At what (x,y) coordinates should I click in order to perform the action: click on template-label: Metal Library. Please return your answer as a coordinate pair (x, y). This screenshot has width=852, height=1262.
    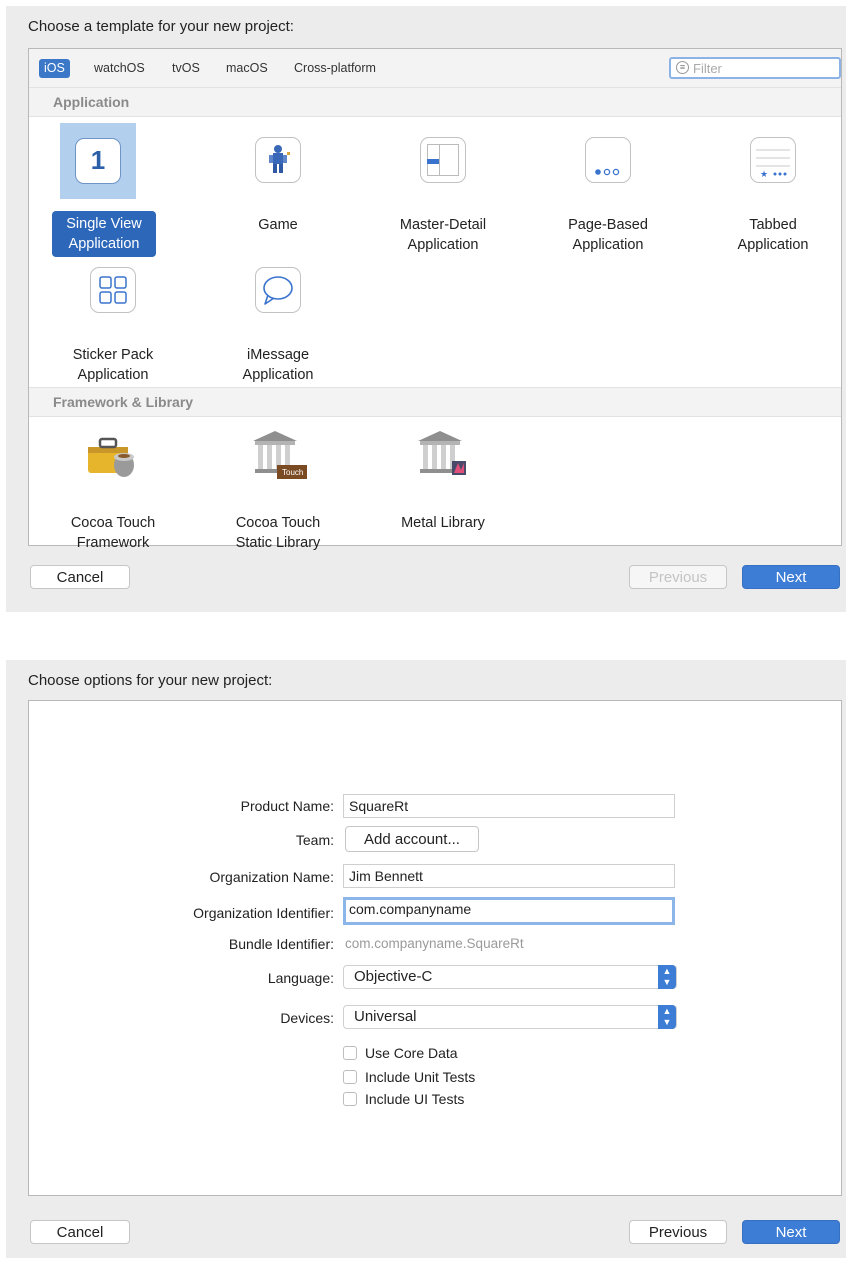
    Looking at the image, I should click on (443, 523).